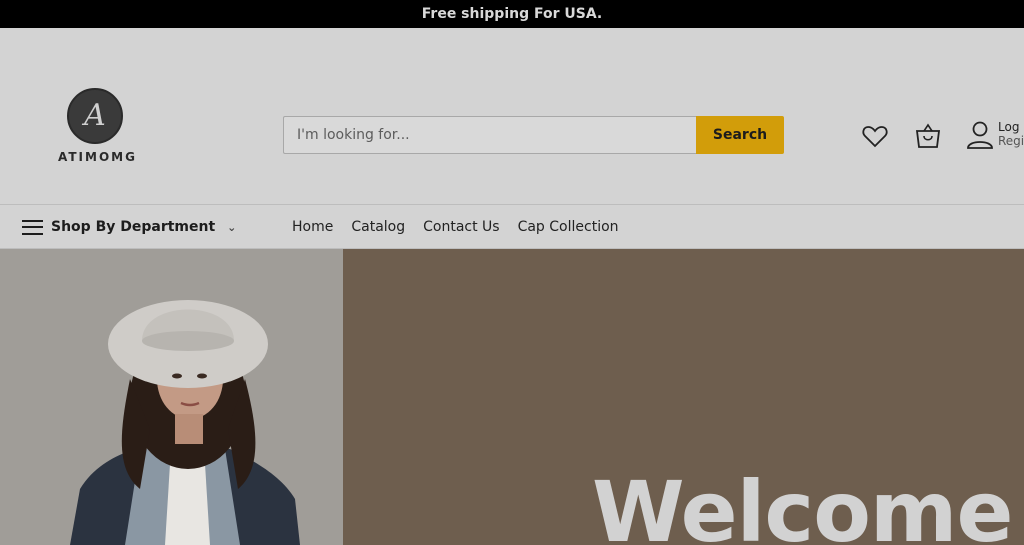 Image resolution: width=1024 pixels, height=545 pixels. I want to click on nav-link-home: Home, so click(312, 227).